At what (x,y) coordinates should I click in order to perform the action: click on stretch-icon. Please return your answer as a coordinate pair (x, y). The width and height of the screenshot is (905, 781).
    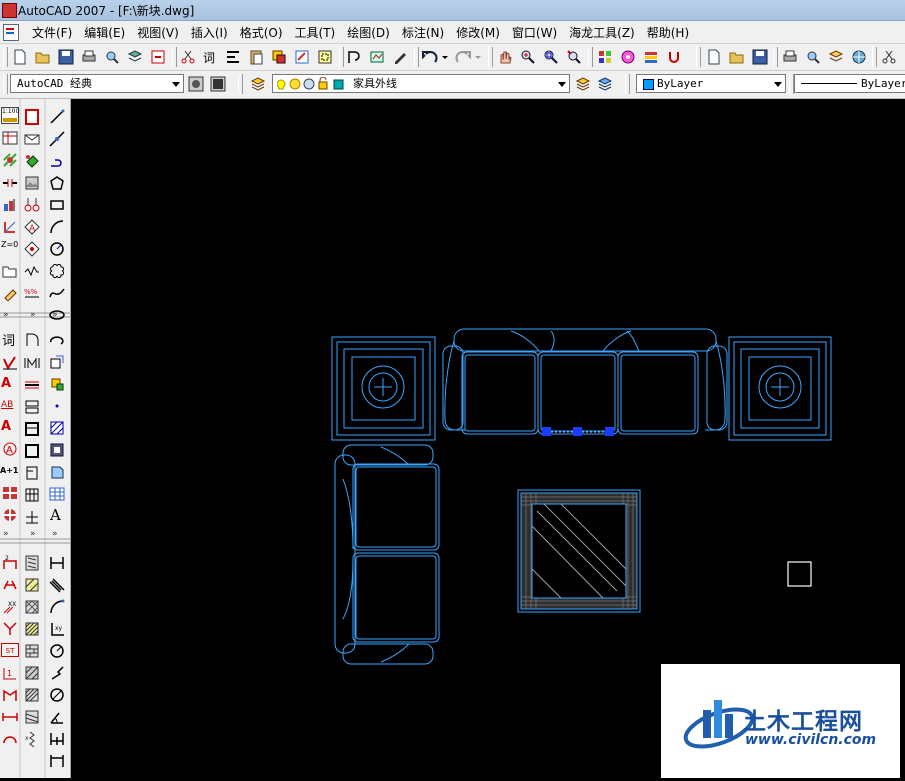
    Looking at the image, I should click on (10, 227).